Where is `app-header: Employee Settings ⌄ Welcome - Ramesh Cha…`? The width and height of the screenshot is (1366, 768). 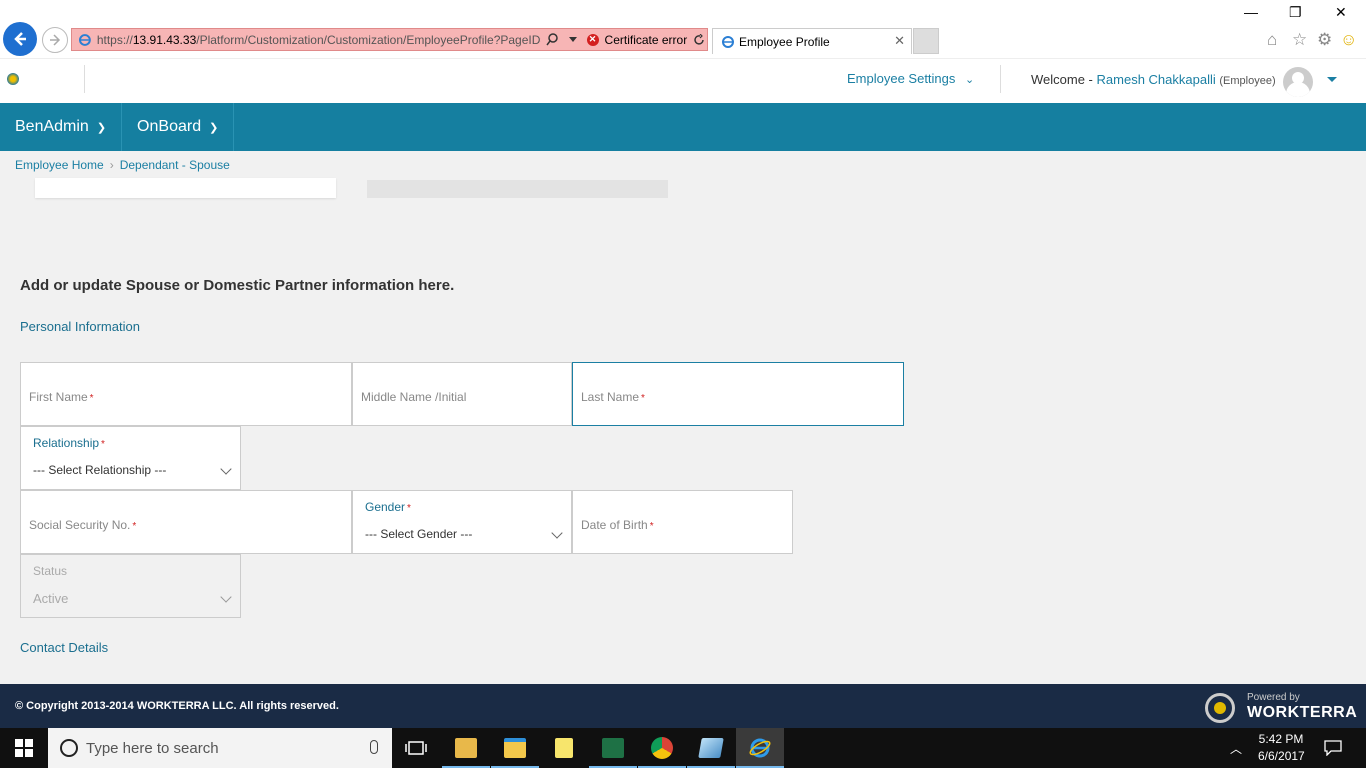 app-header: Employee Settings ⌄ Welcome - Ramesh Cha… is located at coordinates (683, 80).